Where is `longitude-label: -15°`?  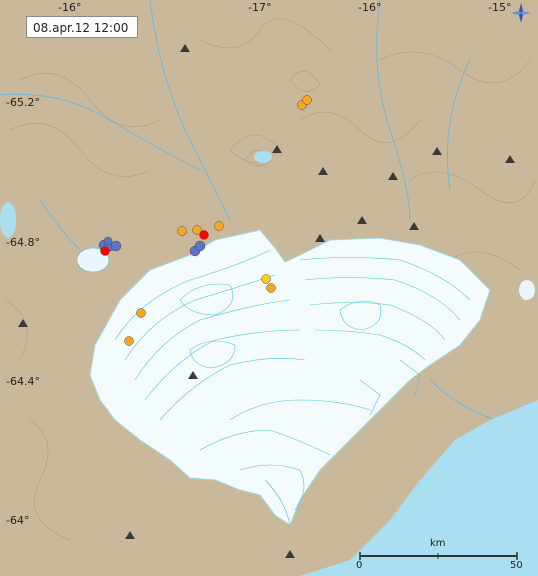 longitude-label: -15° is located at coordinates (500, 7).